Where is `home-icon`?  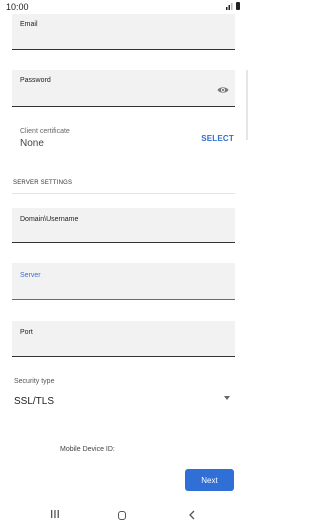 home-icon is located at coordinates (122, 515).